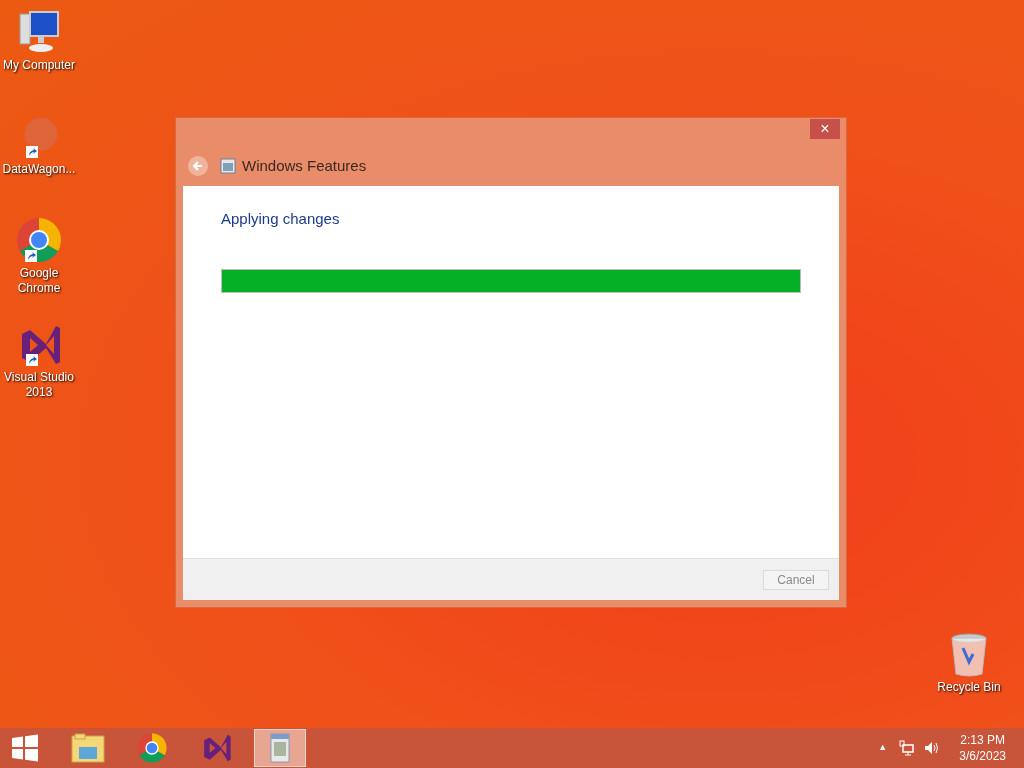 Image resolution: width=1024 pixels, height=768 pixels. I want to click on volume-icon, so click(931, 748).